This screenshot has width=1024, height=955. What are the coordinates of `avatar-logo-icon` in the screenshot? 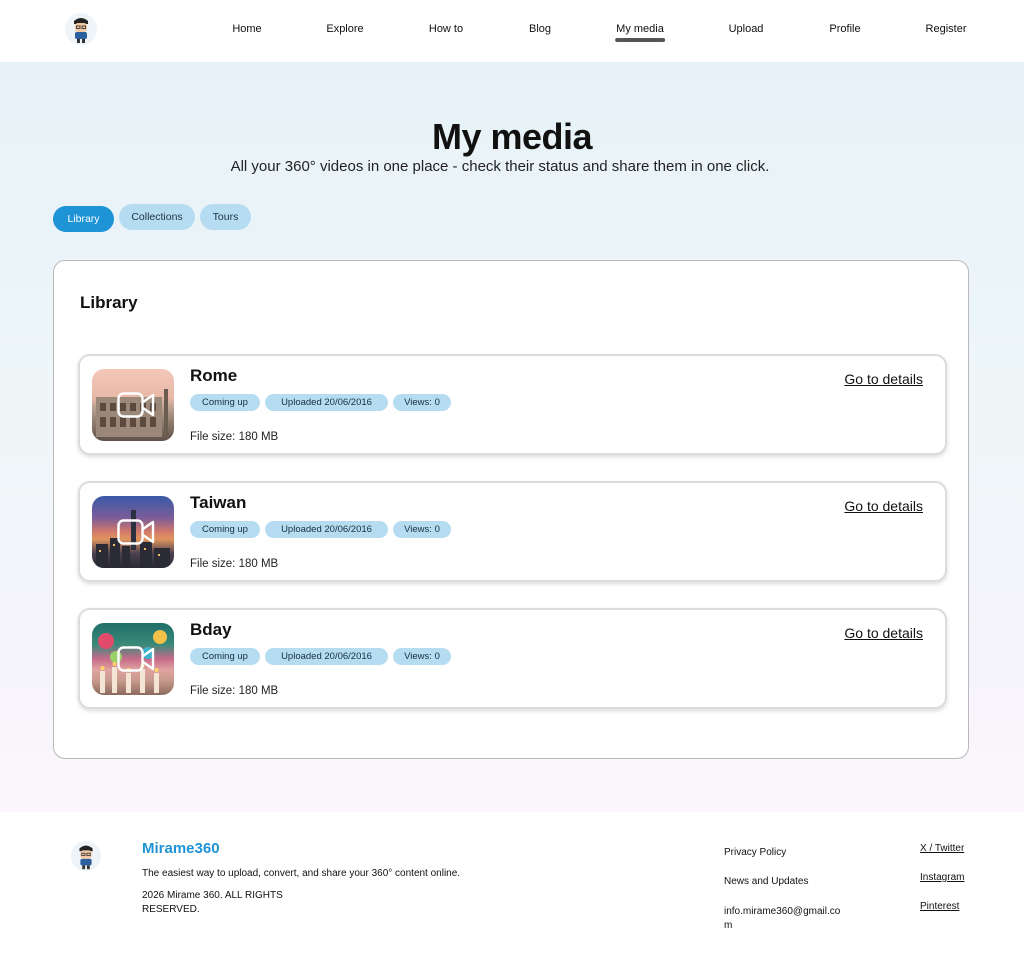 It's located at (86, 856).